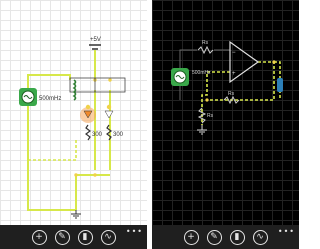  Describe the element at coordinates (74, 90) in the screenshot. I see `left-inductor-icon` at that location.